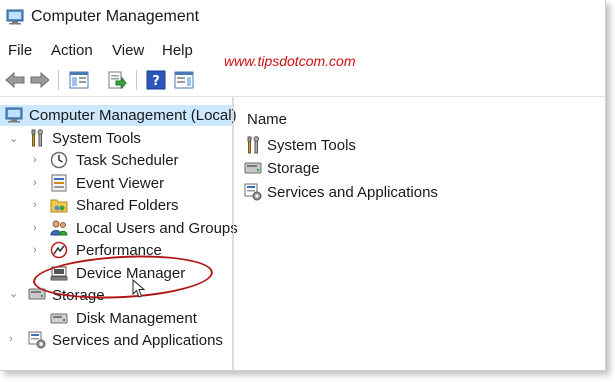  Describe the element at coordinates (127, 160) in the screenshot. I see `tree-item-task-scheduler: Task Scheduler` at that location.